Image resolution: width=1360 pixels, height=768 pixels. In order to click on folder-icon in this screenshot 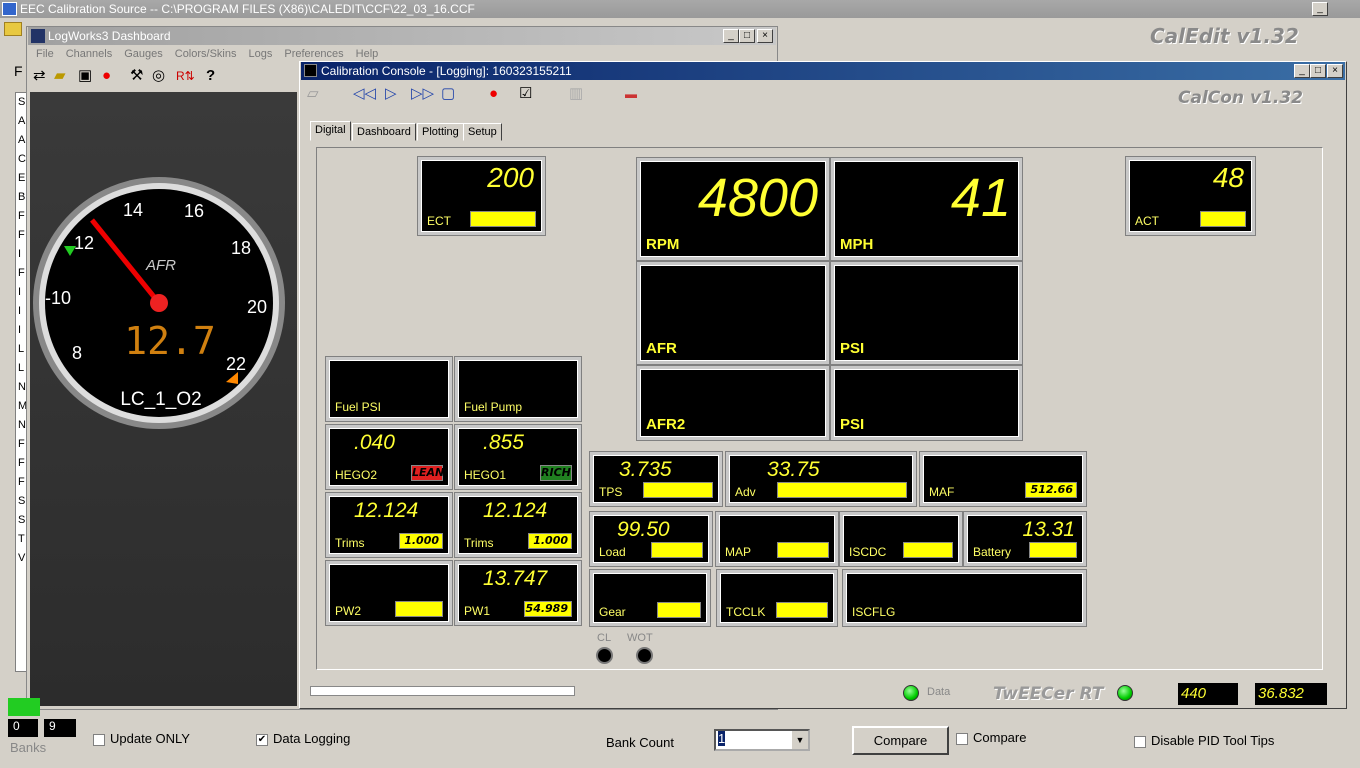, I will do `click(13, 29)`.